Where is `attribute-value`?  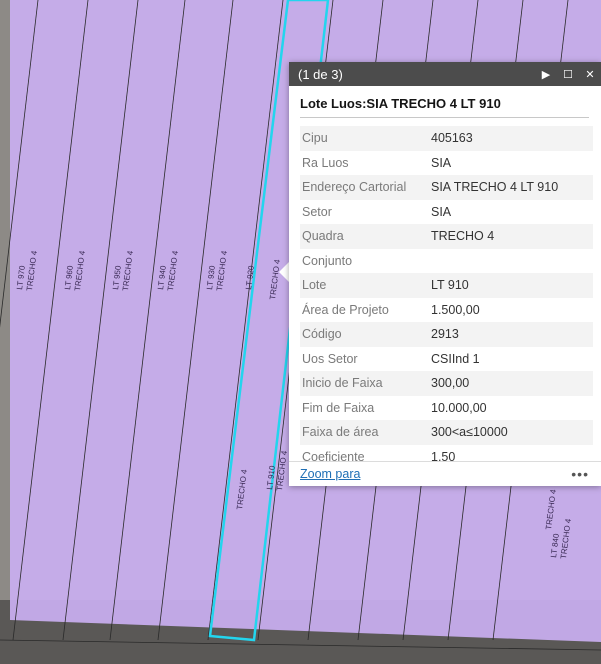 attribute-value is located at coordinates (511, 261).